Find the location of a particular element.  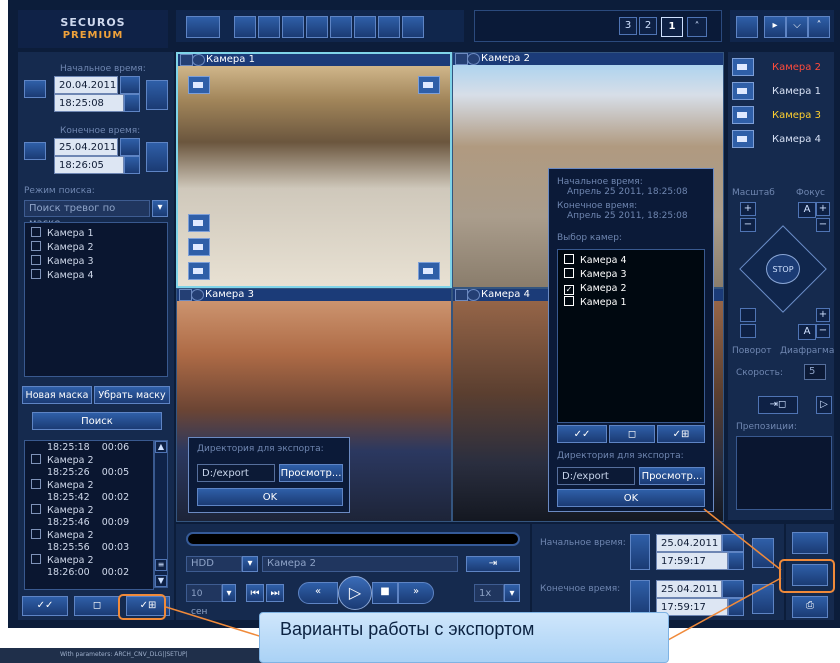

status-text: With parameters: ARCH_CNV_DLG||SETUP| is located at coordinates (124, 654).